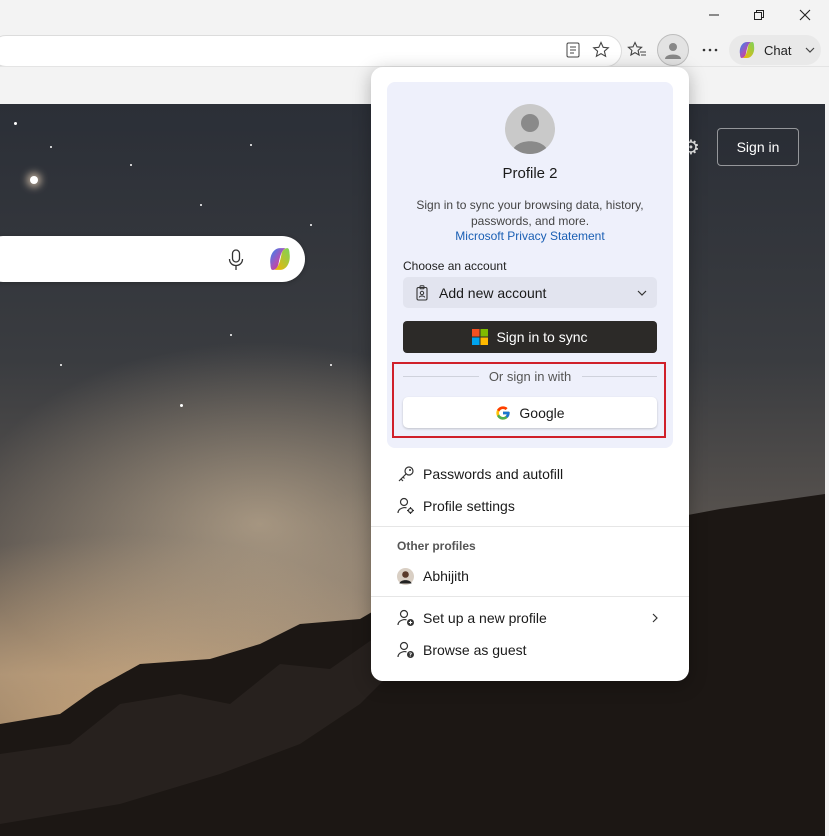  I want to click on favorites-icon, so click(637, 50).